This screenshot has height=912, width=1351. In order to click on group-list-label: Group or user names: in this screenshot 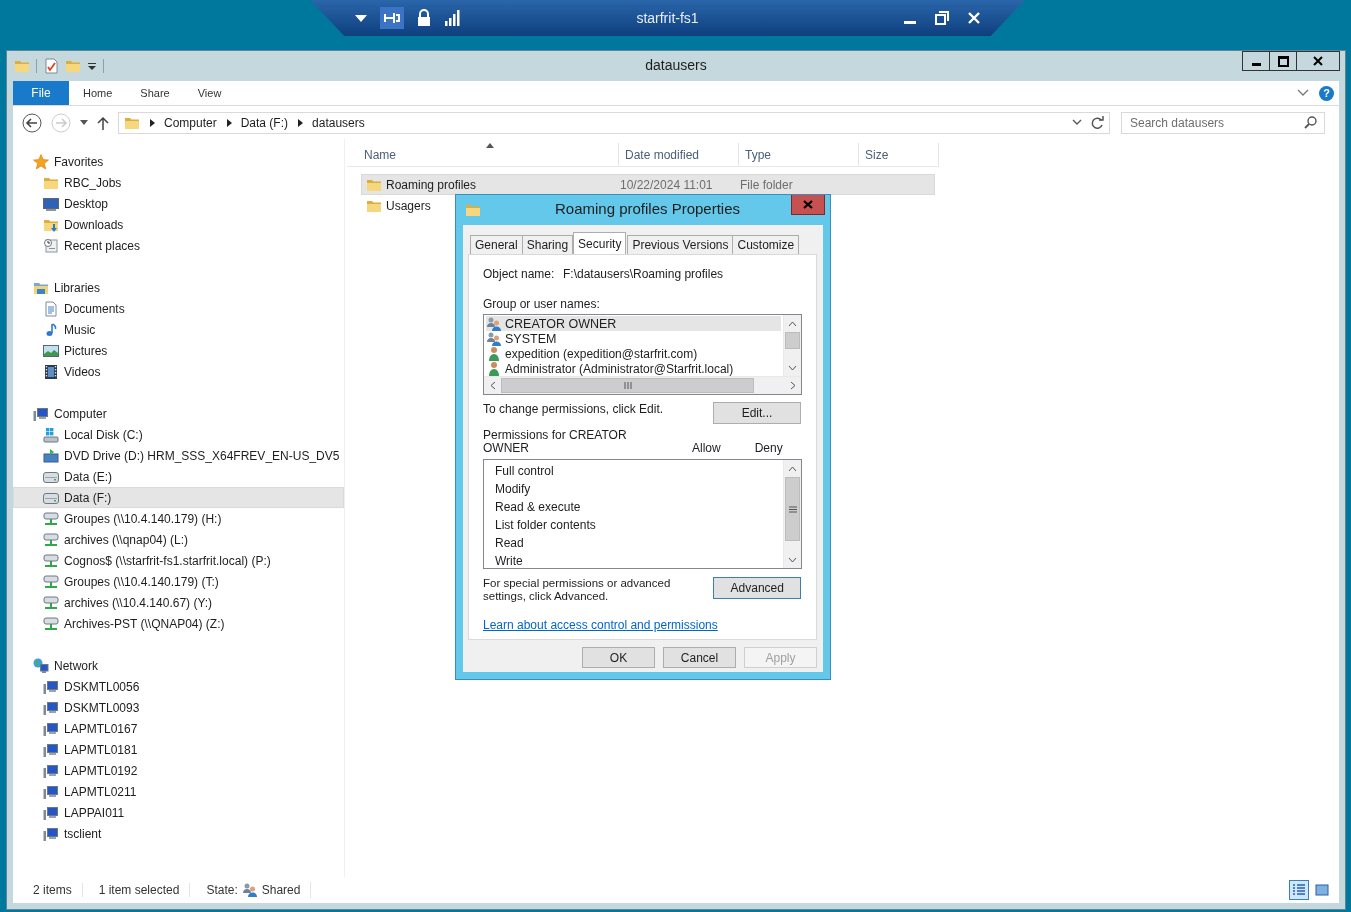, I will do `click(542, 304)`.